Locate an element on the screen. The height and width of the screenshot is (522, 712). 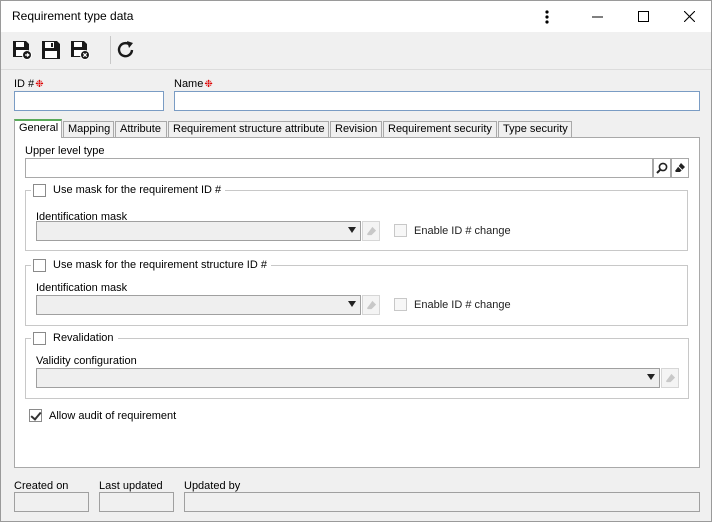
mask-group-caption: Use mask for the requirement ID # is located at coordinates (128, 190).